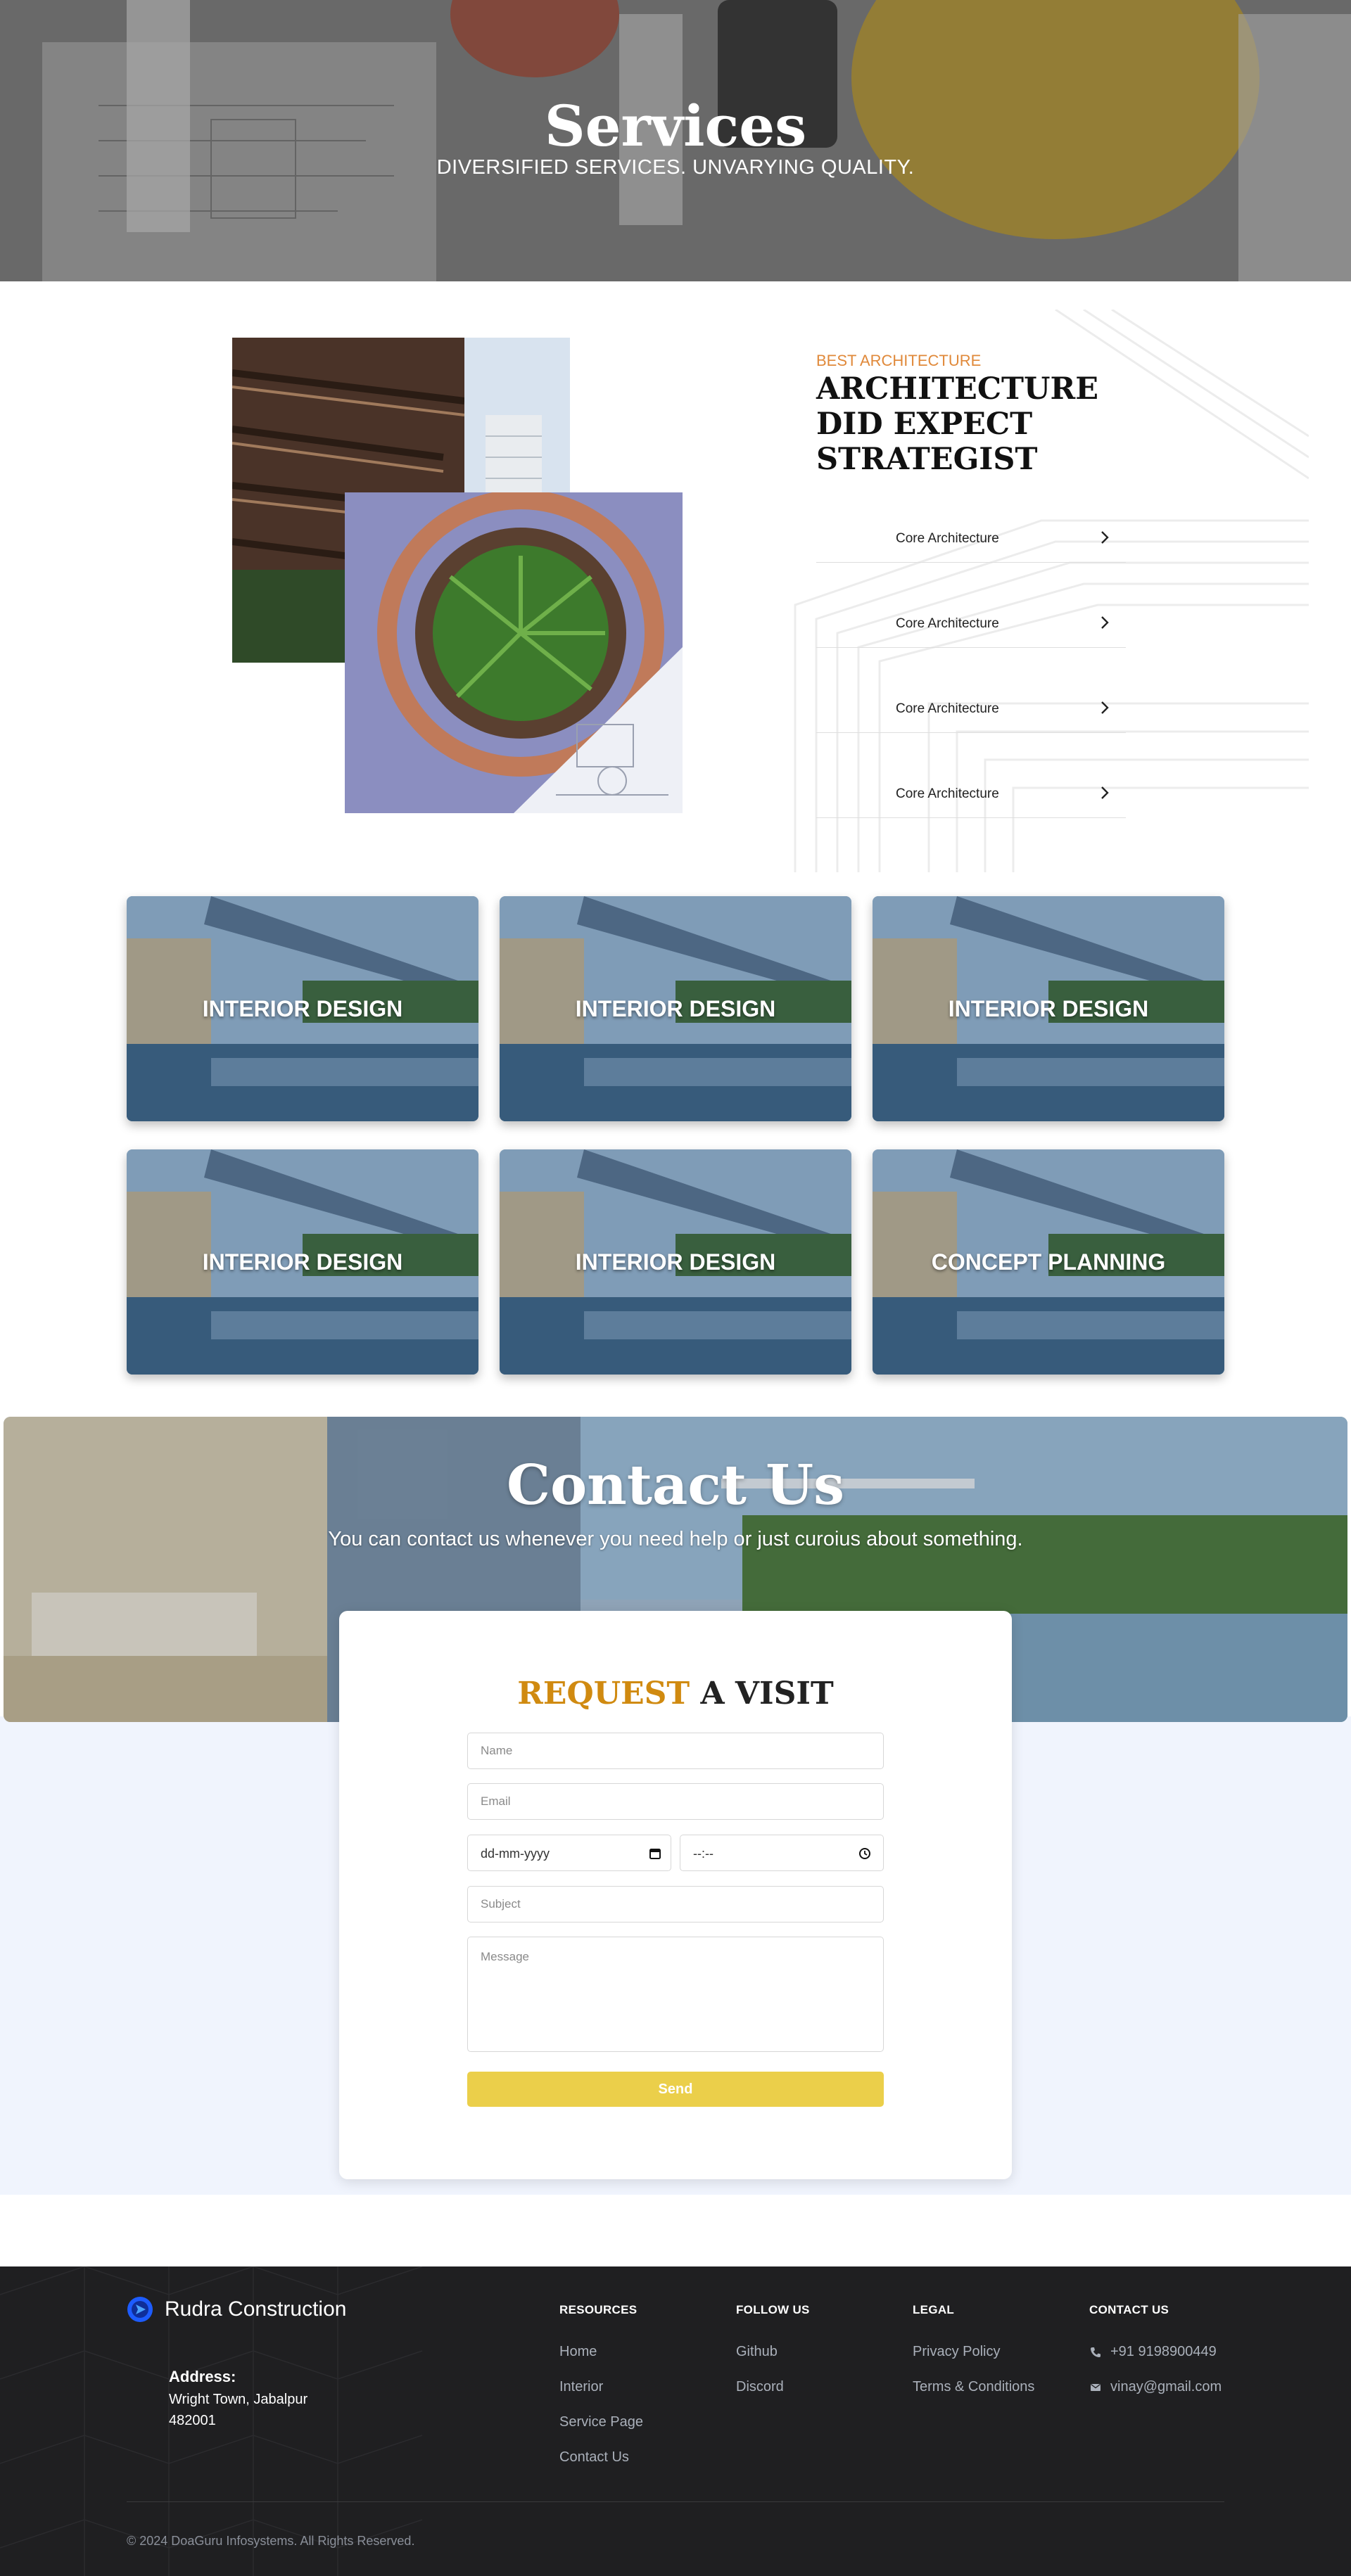 The height and width of the screenshot is (2576, 1351). What do you see at coordinates (581, 2387) in the screenshot?
I see `footer-link-interior: Interior` at bounding box center [581, 2387].